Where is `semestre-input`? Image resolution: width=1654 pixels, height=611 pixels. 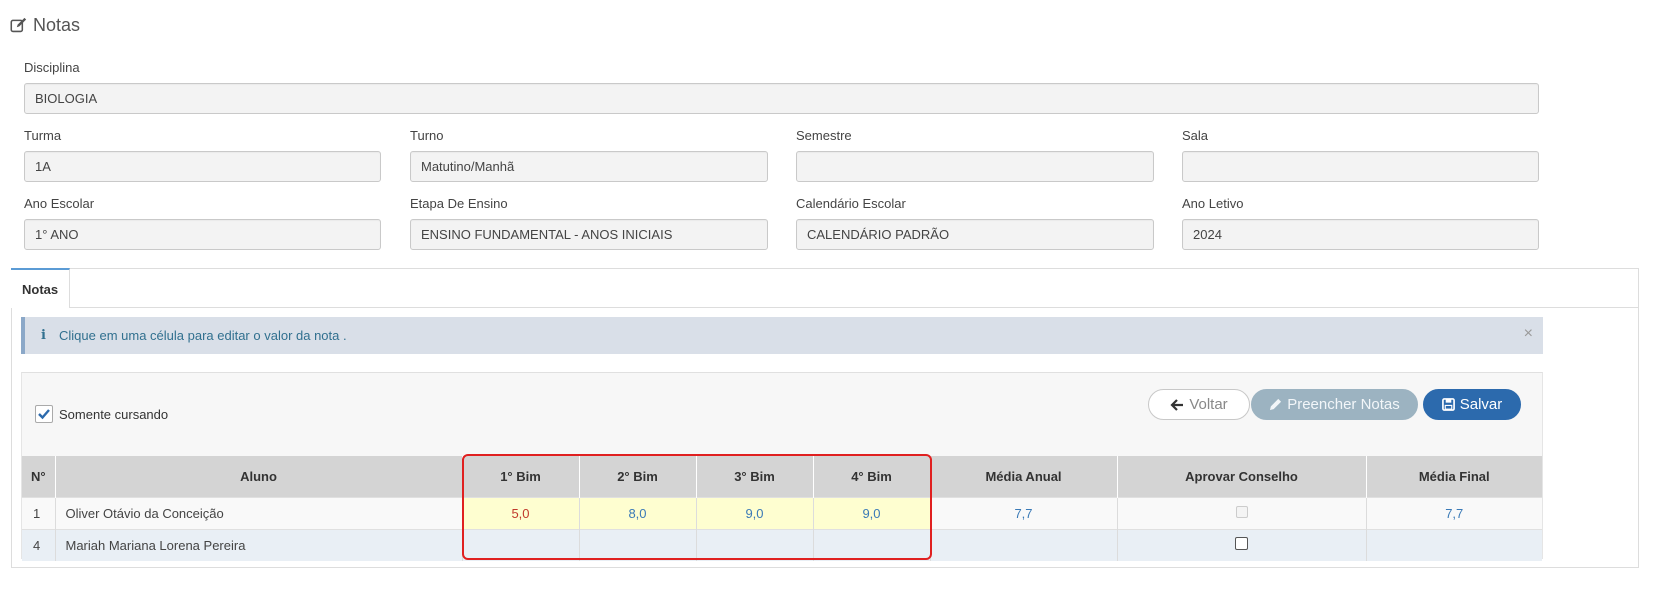
semestre-input is located at coordinates (975, 166).